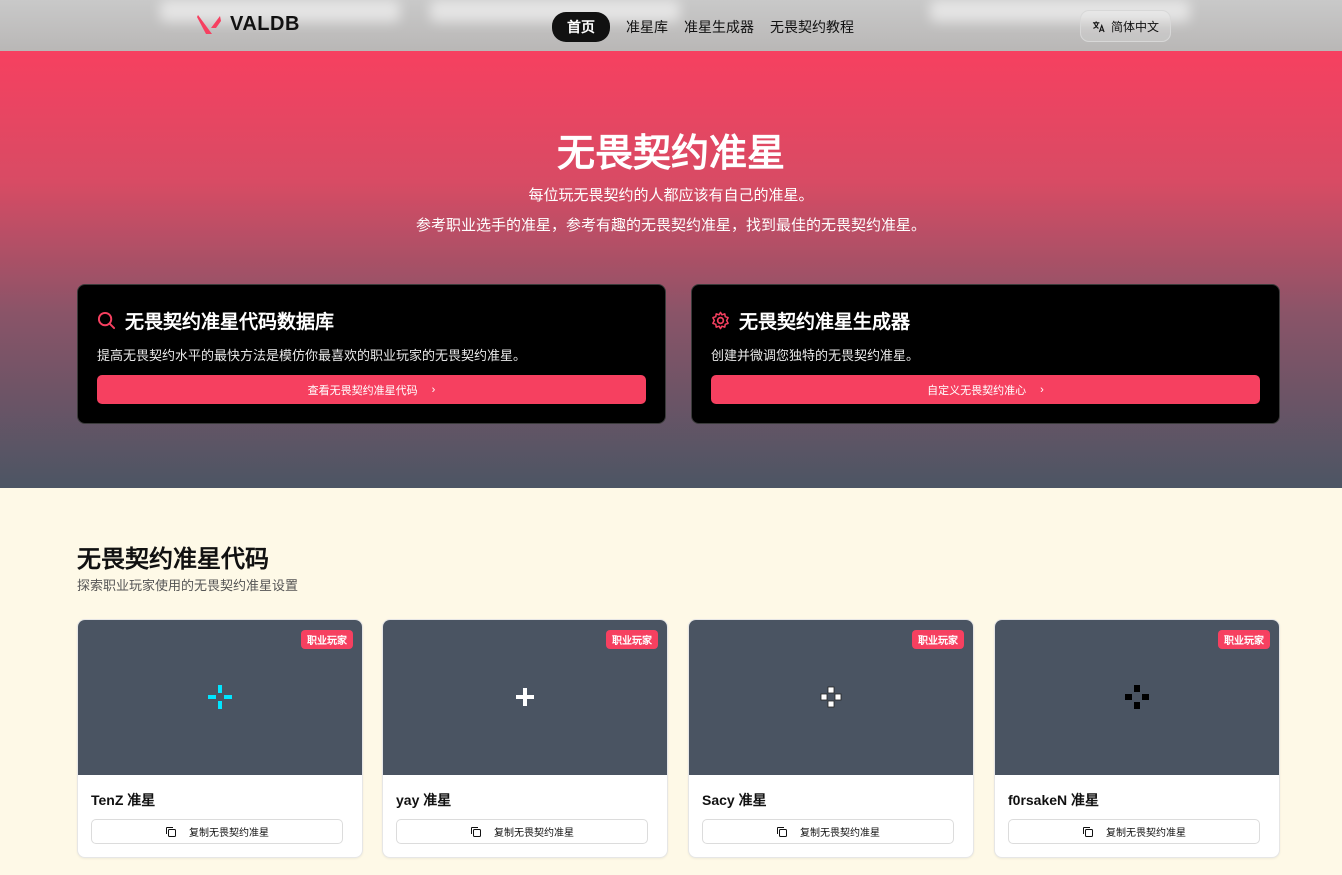  I want to click on crosshair-card: 职业玩家 TenZ 准星 复制无畏契约准星, so click(220, 738).